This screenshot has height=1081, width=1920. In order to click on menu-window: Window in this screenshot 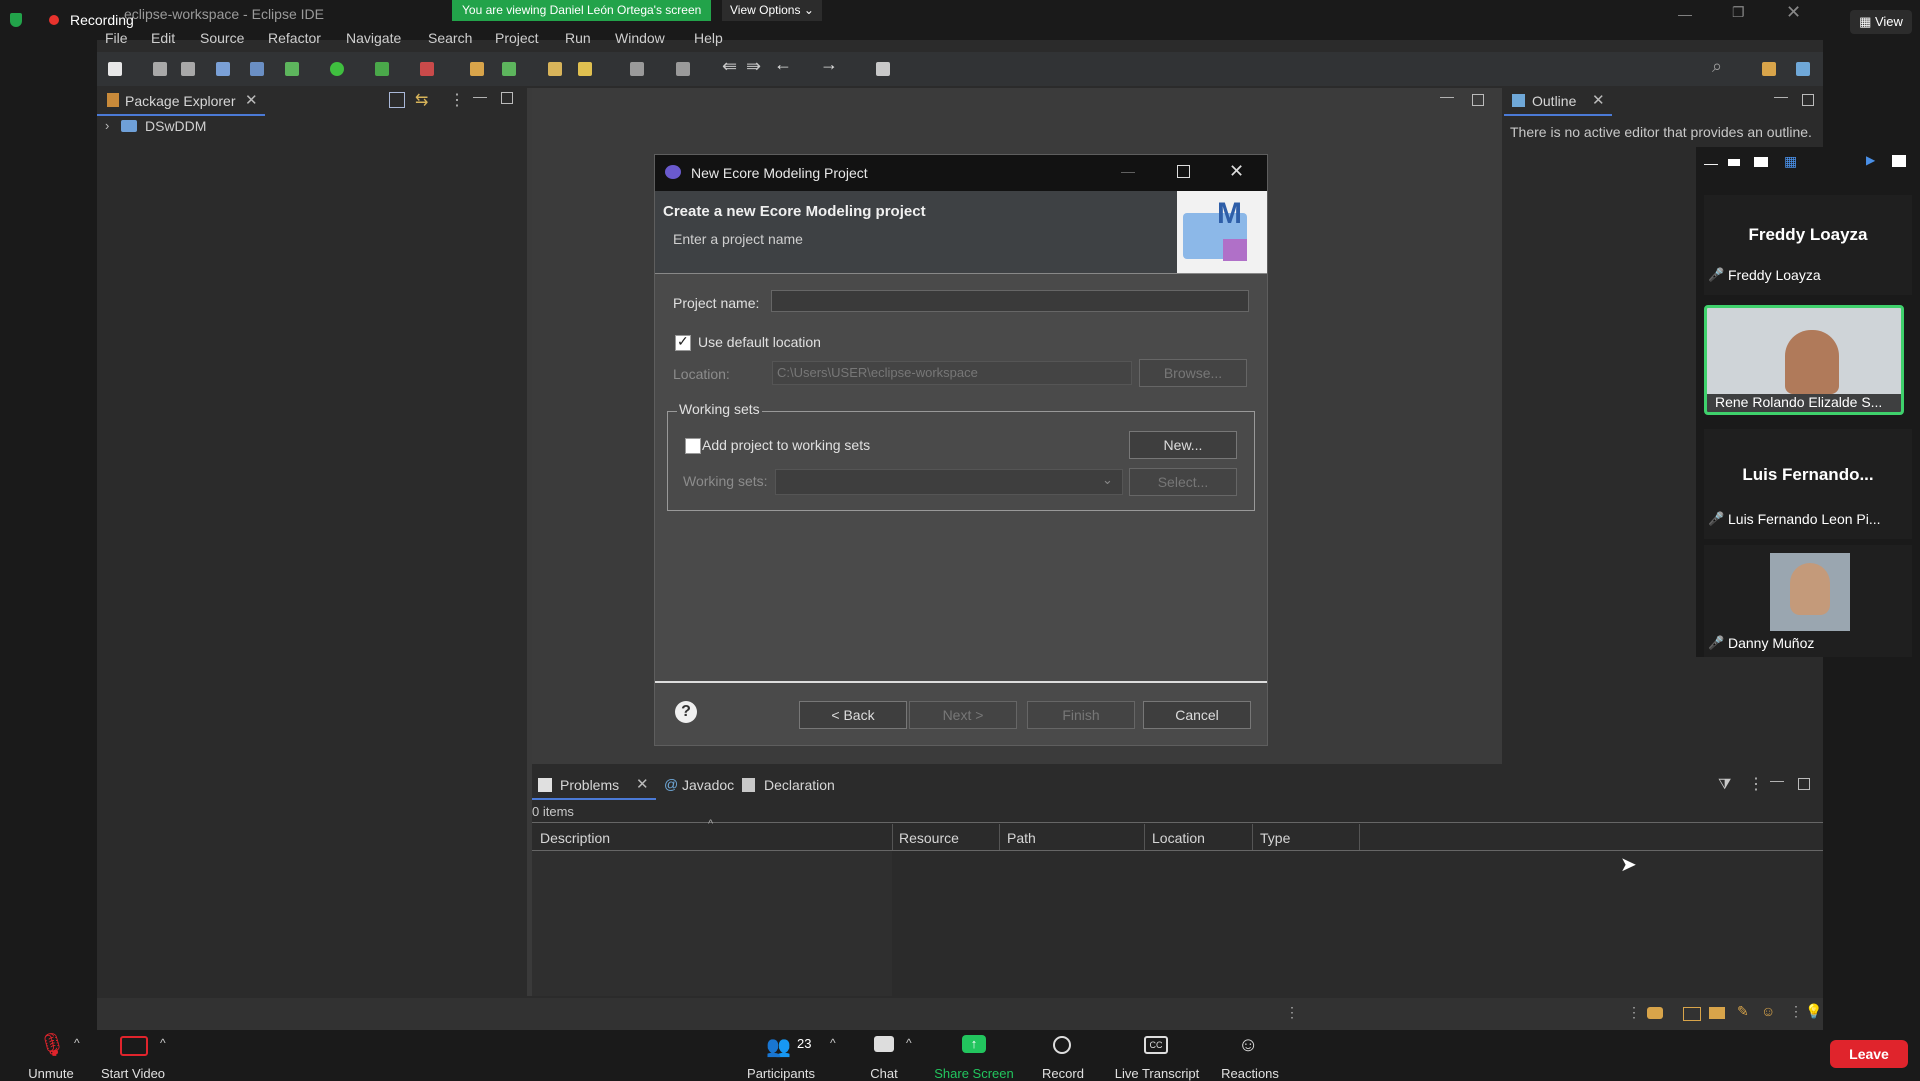, I will do `click(640, 38)`.